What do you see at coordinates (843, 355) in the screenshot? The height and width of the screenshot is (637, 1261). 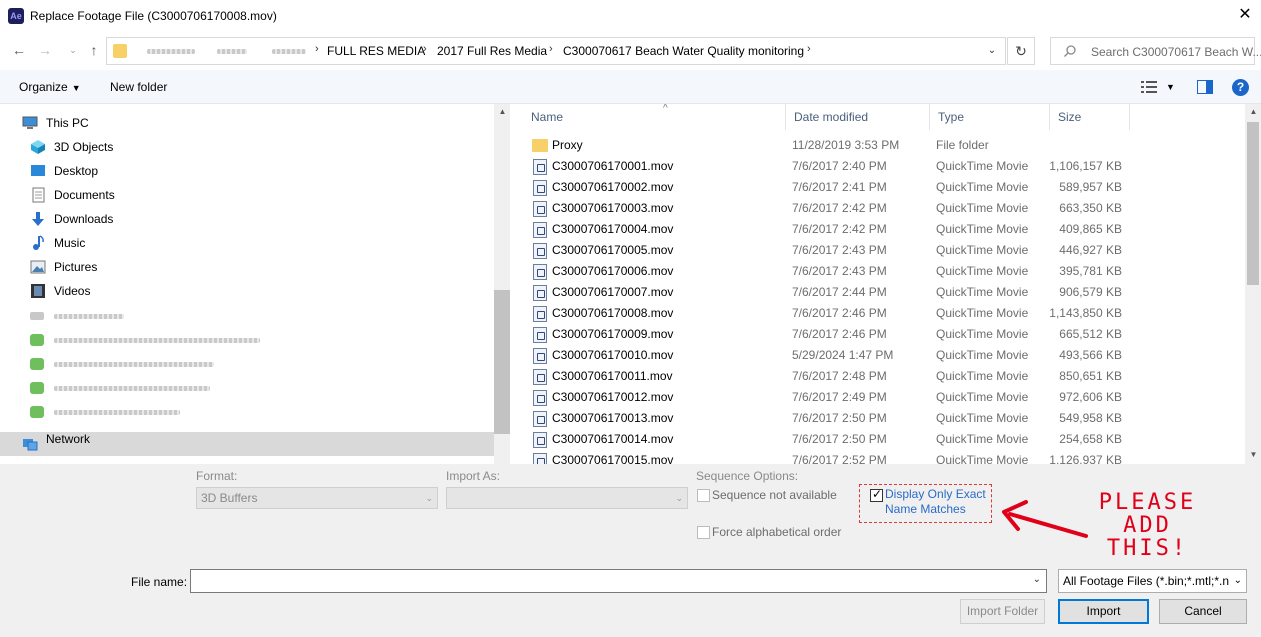 I see `file-date-cell: 5/29/2024 1:47 PM` at bounding box center [843, 355].